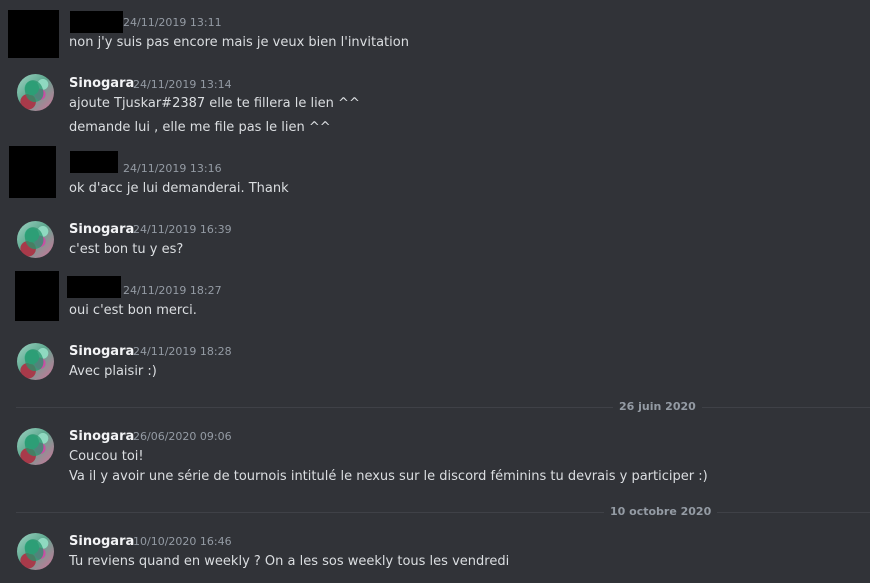  What do you see at coordinates (182, 541) in the screenshot?
I see `message-timestamp: 10/10/2020 16:46` at bounding box center [182, 541].